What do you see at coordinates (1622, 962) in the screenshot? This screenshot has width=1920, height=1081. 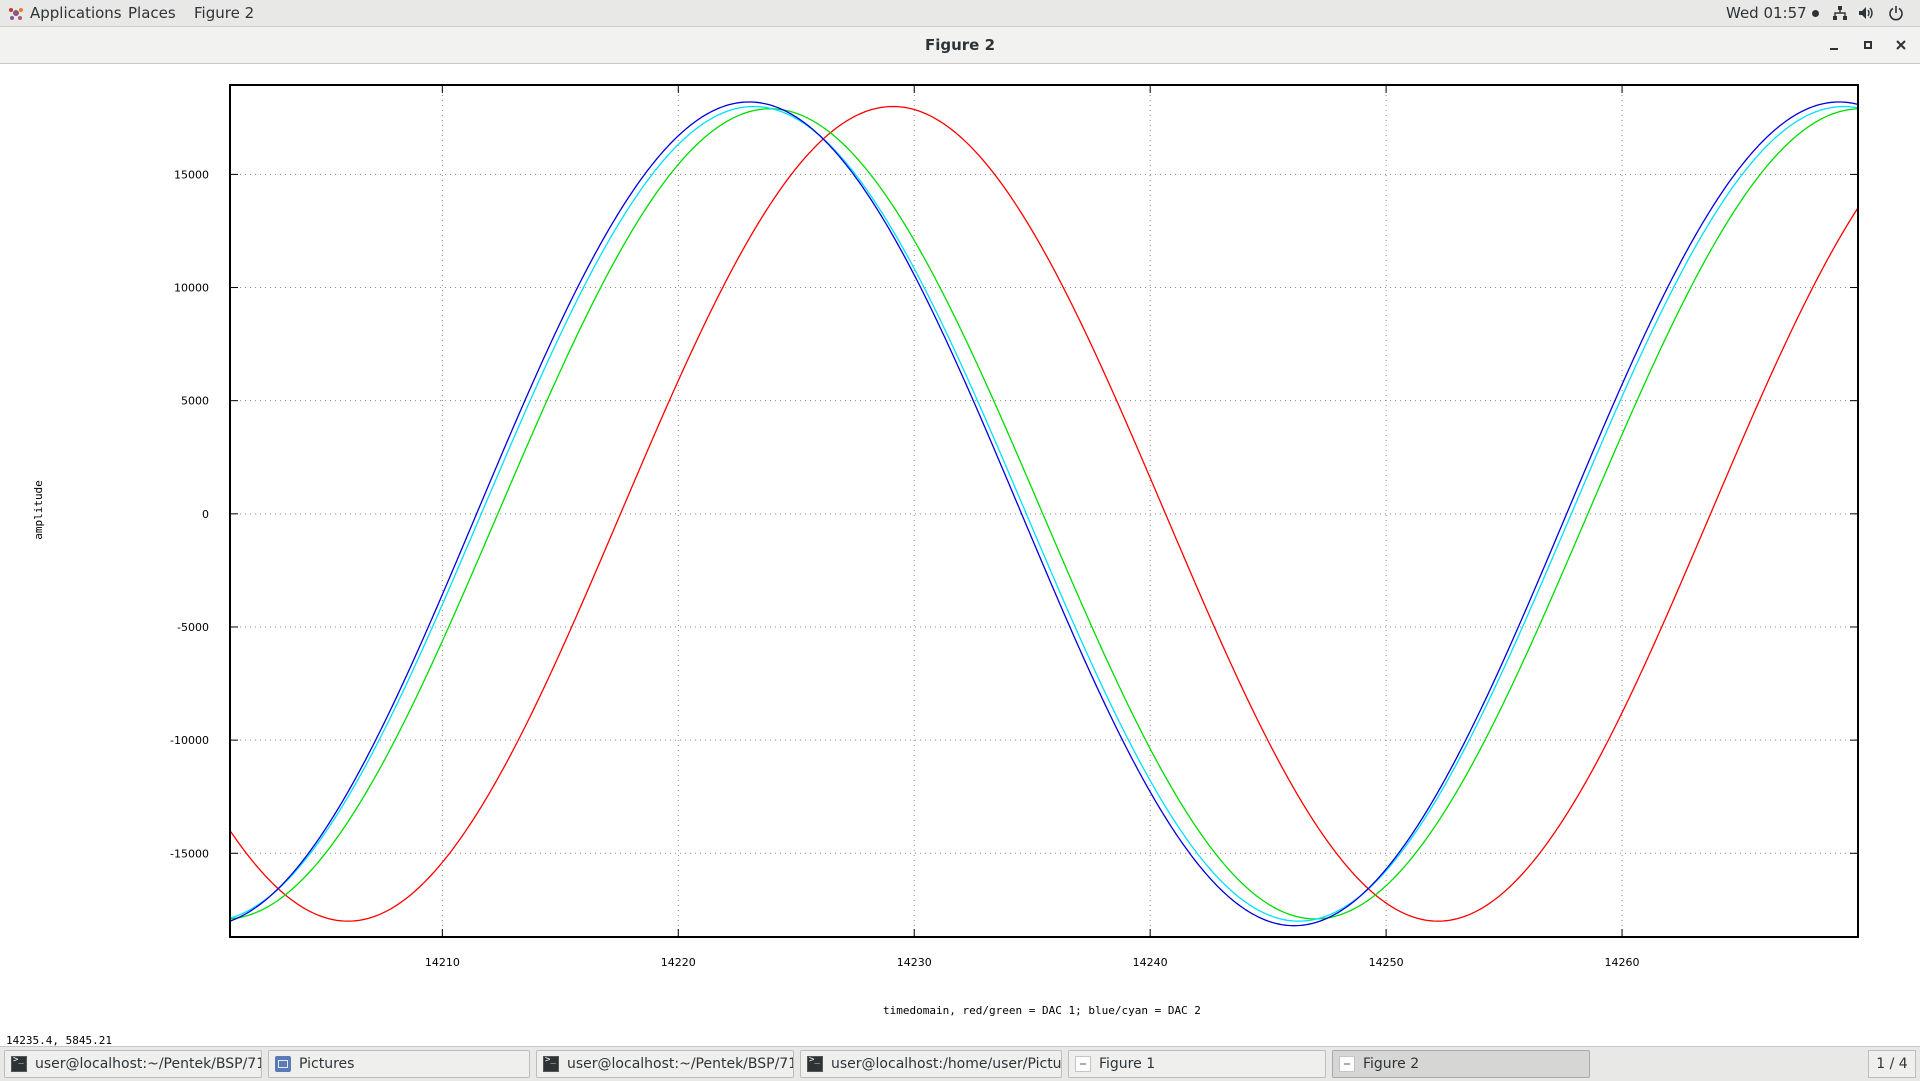 I see `x-tick-label: 14260` at bounding box center [1622, 962].